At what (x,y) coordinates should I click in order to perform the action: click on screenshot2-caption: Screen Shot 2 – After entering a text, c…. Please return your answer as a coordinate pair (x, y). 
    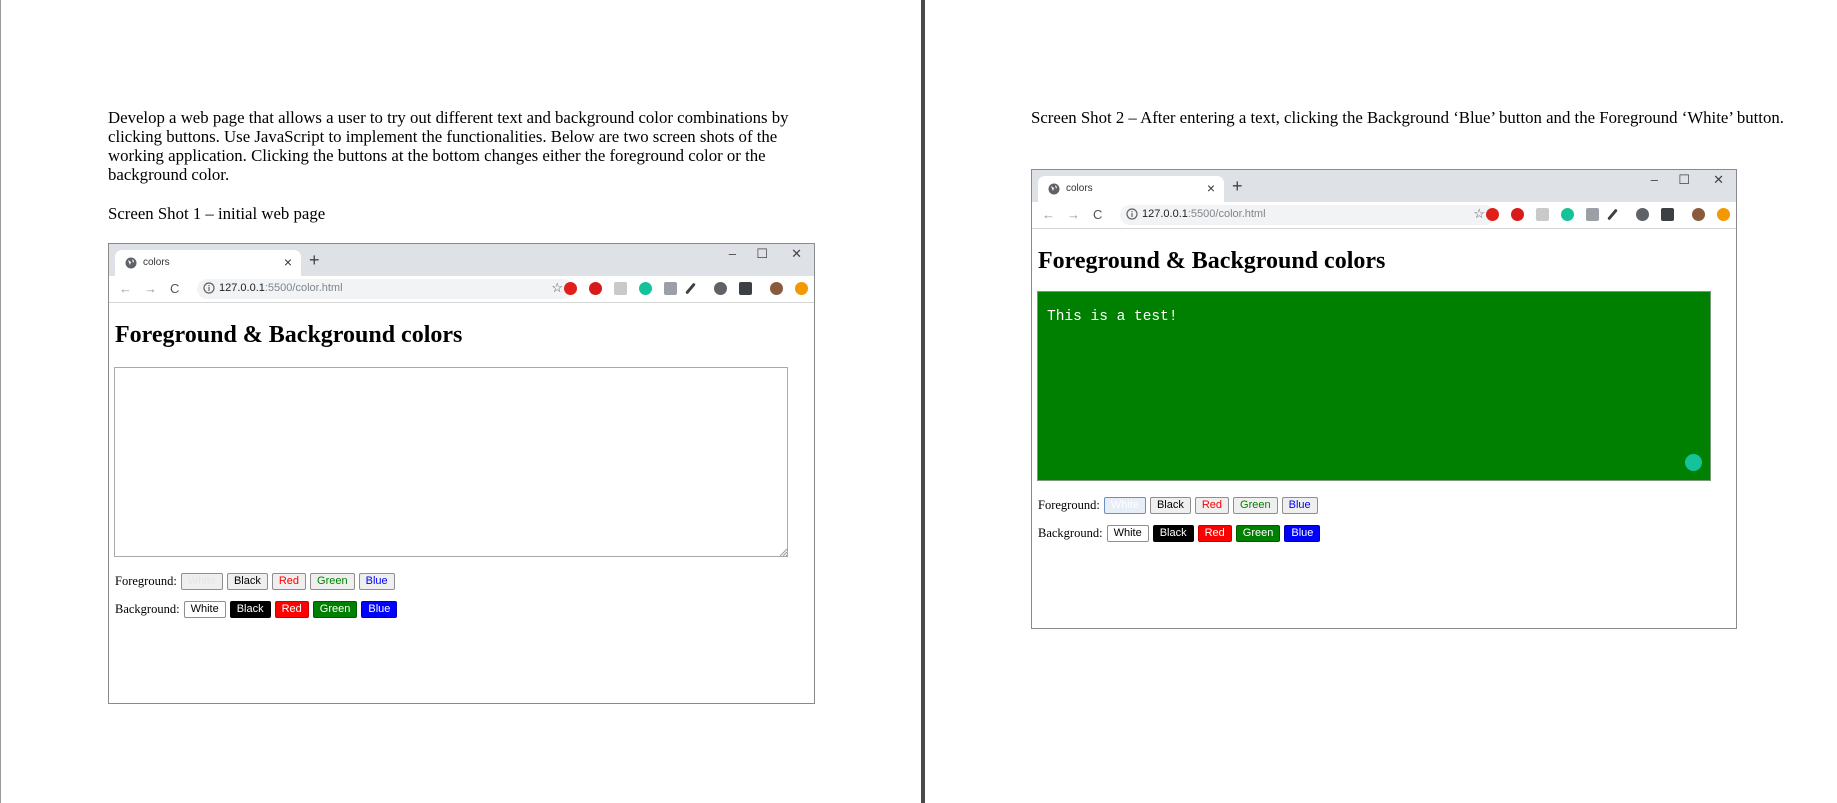
    Looking at the image, I should click on (1407, 117).